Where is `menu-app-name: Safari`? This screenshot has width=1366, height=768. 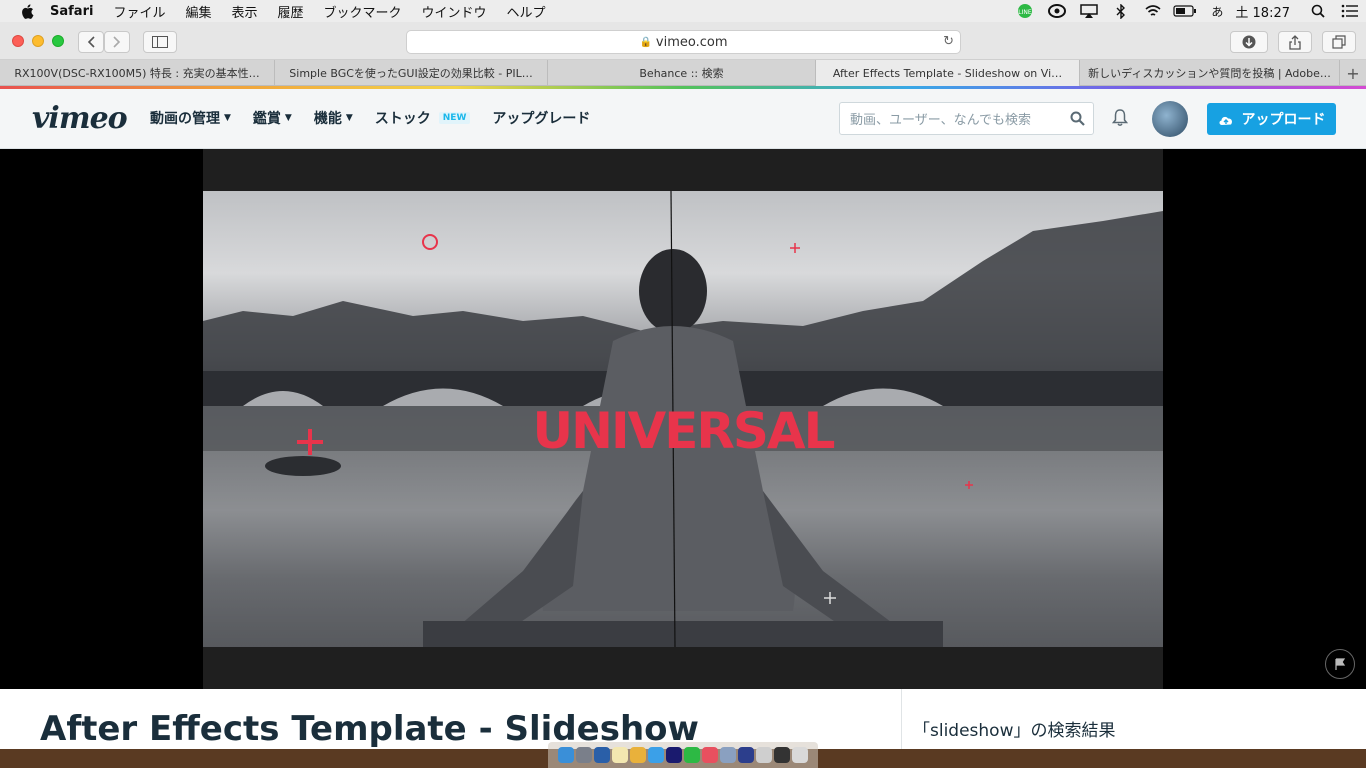
menu-app-name: Safari is located at coordinates (70, 11).